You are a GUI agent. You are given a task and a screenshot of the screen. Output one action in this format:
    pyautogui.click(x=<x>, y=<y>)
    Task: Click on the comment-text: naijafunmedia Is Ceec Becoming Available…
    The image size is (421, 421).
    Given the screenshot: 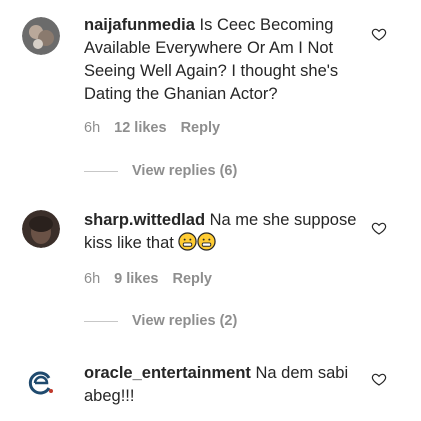 What is the action you would take?
    pyautogui.click(x=225, y=60)
    